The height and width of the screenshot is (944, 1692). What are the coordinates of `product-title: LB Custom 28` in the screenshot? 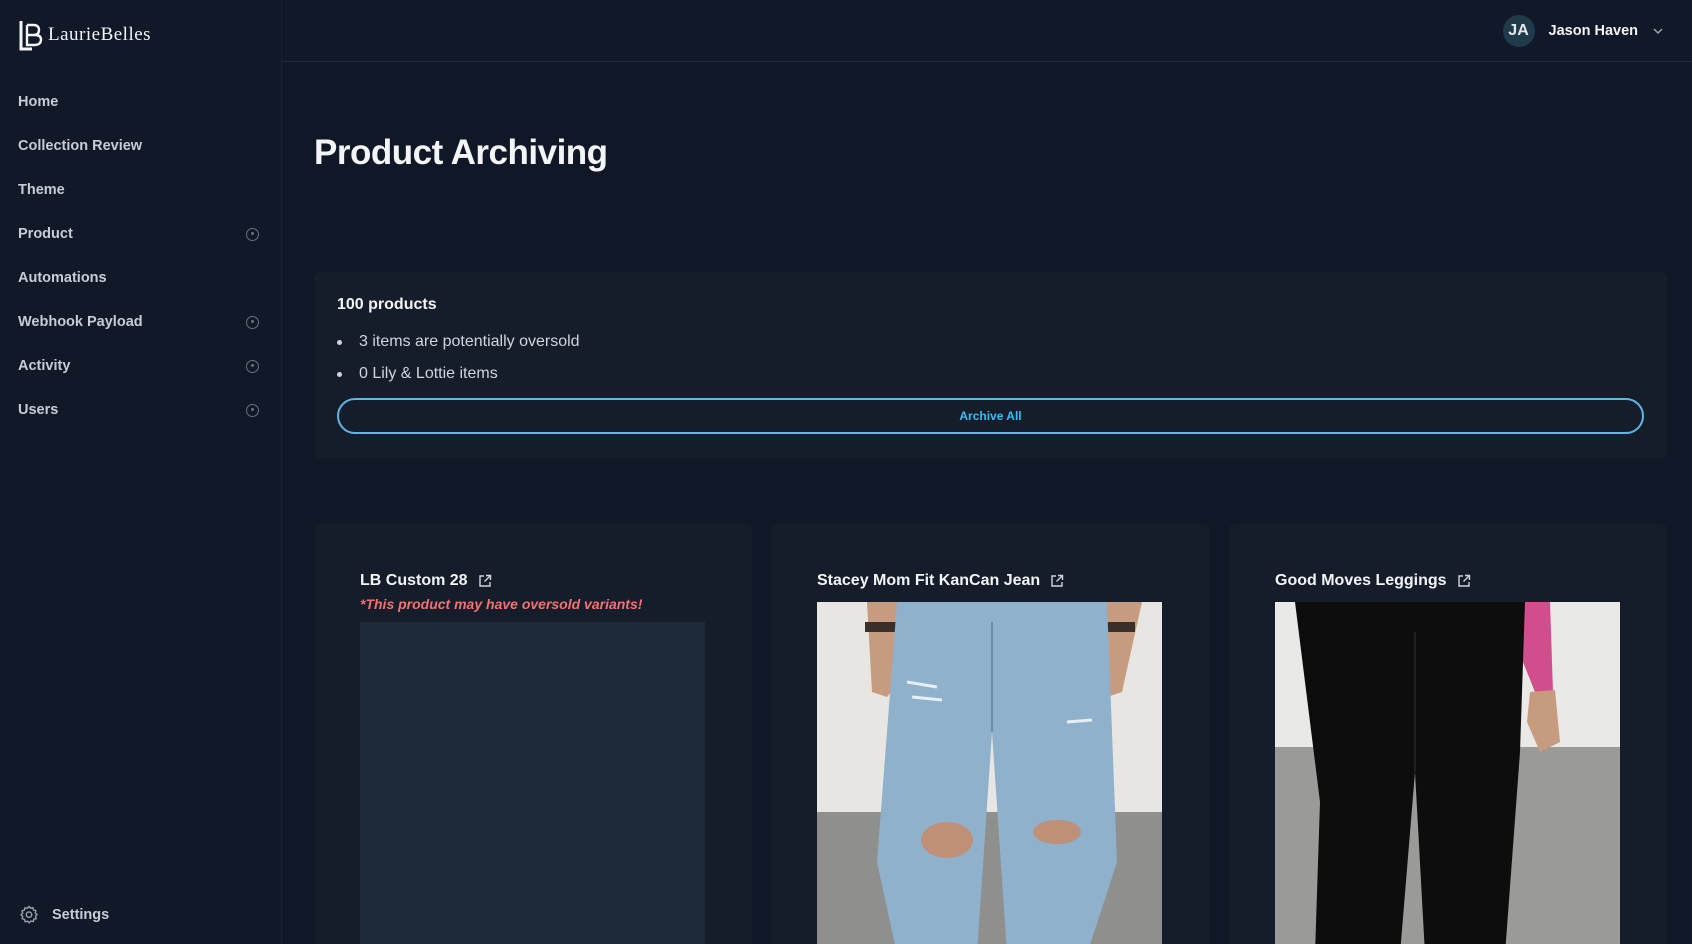 It's located at (414, 580).